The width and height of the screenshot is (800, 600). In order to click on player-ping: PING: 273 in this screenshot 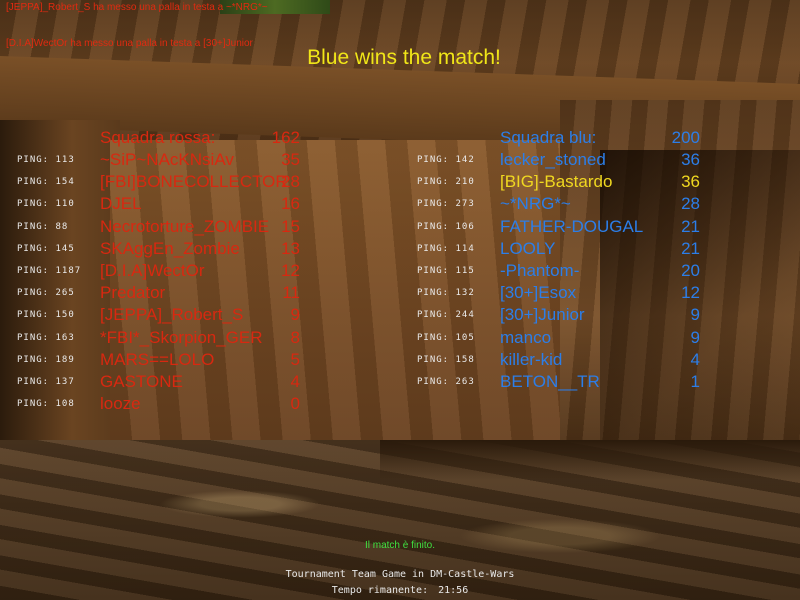, I will do `click(446, 204)`.